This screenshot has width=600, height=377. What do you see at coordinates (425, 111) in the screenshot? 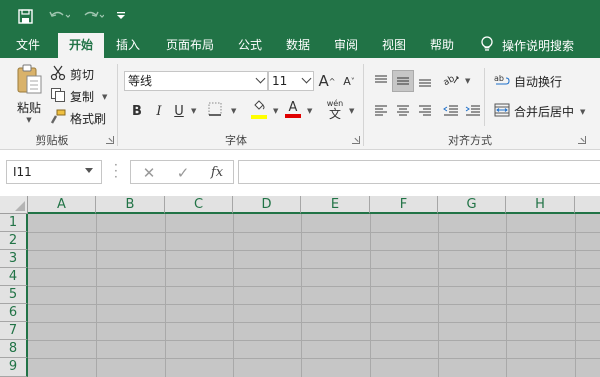
I see `align-right-button` at bounding box center [425, 111].